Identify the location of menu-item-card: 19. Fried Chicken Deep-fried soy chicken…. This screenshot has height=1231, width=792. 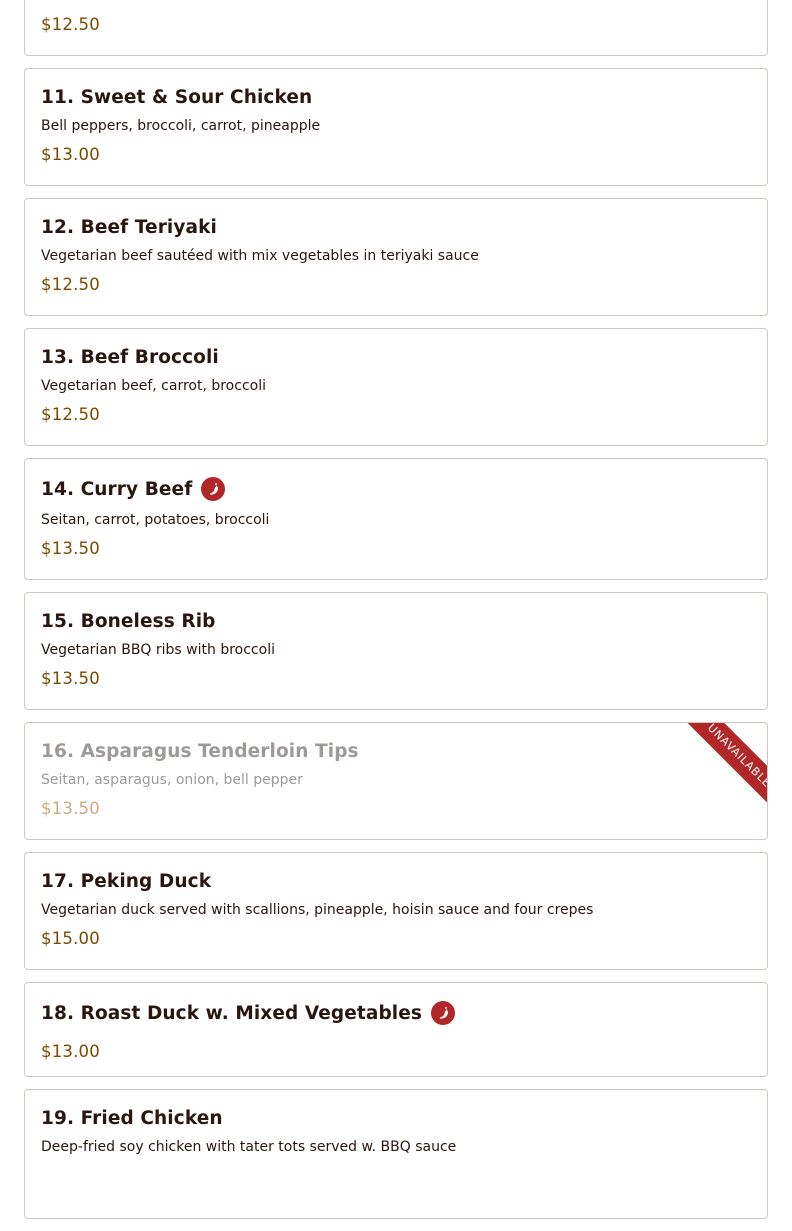
(396, 1154).